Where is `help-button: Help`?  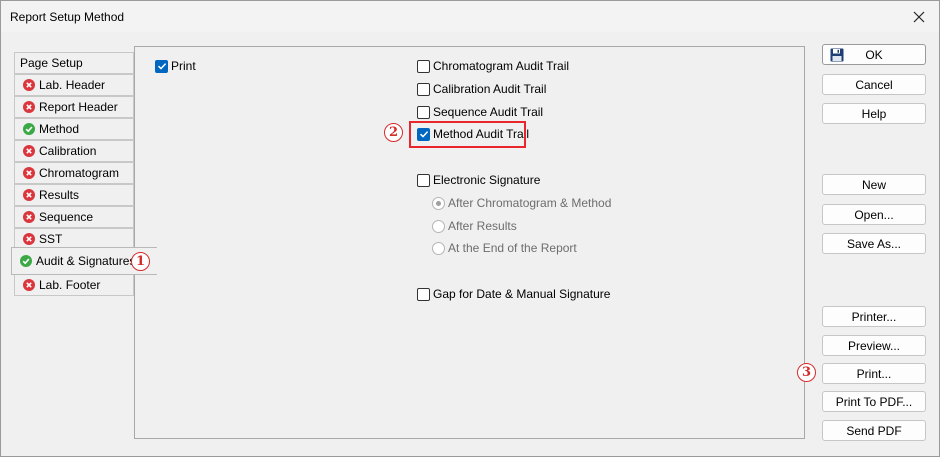 help-button: Help is located at coordinates (874, 113).